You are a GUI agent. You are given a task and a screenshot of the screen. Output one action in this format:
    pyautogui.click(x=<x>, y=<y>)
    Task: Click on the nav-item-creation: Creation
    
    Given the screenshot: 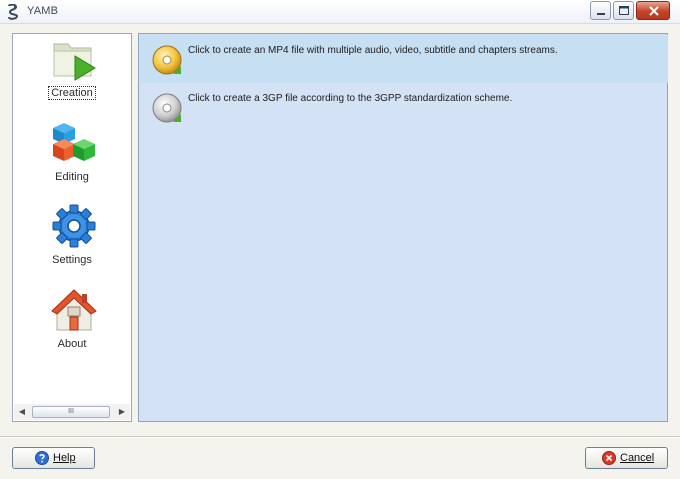 What is the action you would take?
    pyautogui.click(x=72, y=76)
    